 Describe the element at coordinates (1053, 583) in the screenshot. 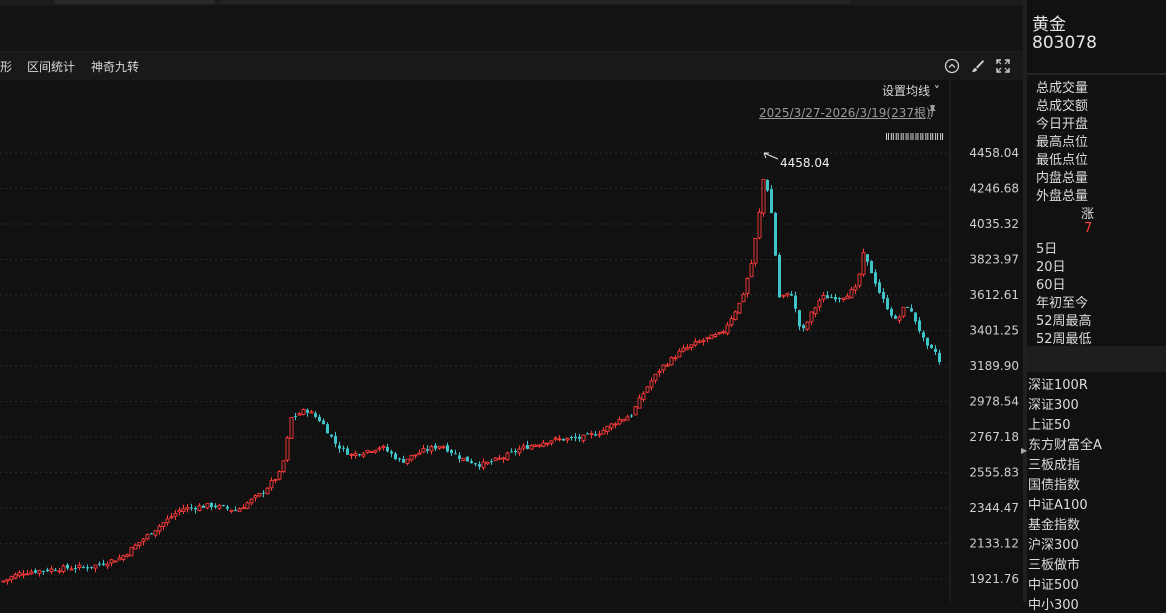

I see `index-item: 中证500` at that location.